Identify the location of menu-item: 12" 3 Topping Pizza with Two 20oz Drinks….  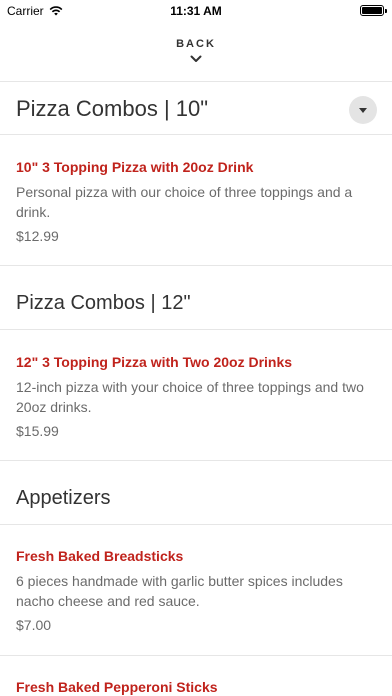
(196, 397).